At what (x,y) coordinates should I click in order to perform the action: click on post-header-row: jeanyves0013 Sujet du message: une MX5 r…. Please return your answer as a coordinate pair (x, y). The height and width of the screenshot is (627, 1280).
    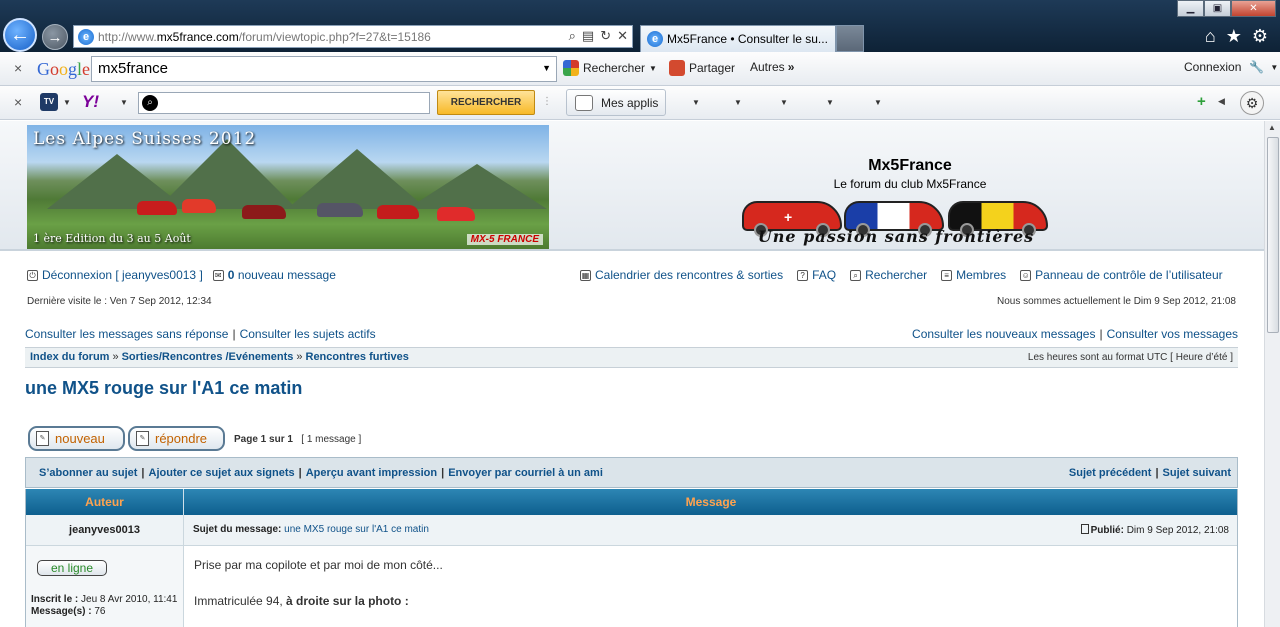
    Looking at the image, I should click on (631, 530).